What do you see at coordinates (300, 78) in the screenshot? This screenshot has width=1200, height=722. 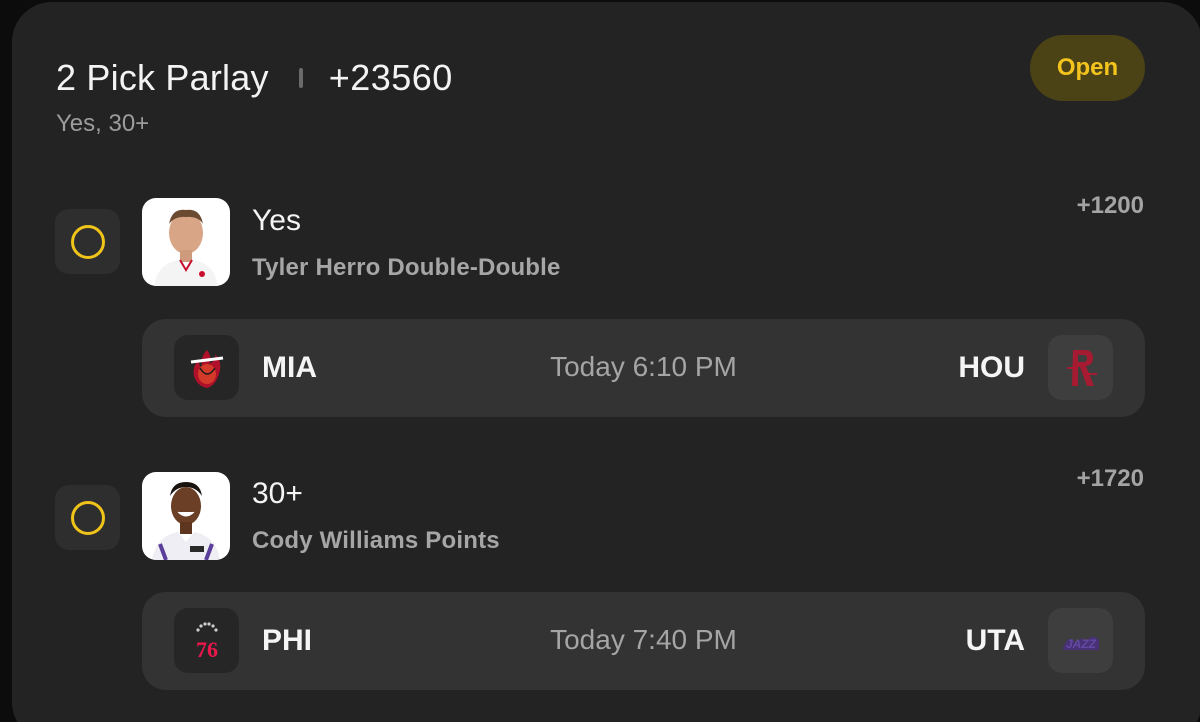 I see `header-divider` at bounding box center [300, 78].